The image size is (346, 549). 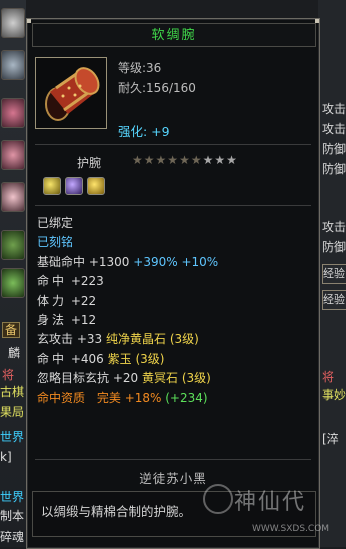 I want to click on attr-value: +33, so click(x=89, y=339).